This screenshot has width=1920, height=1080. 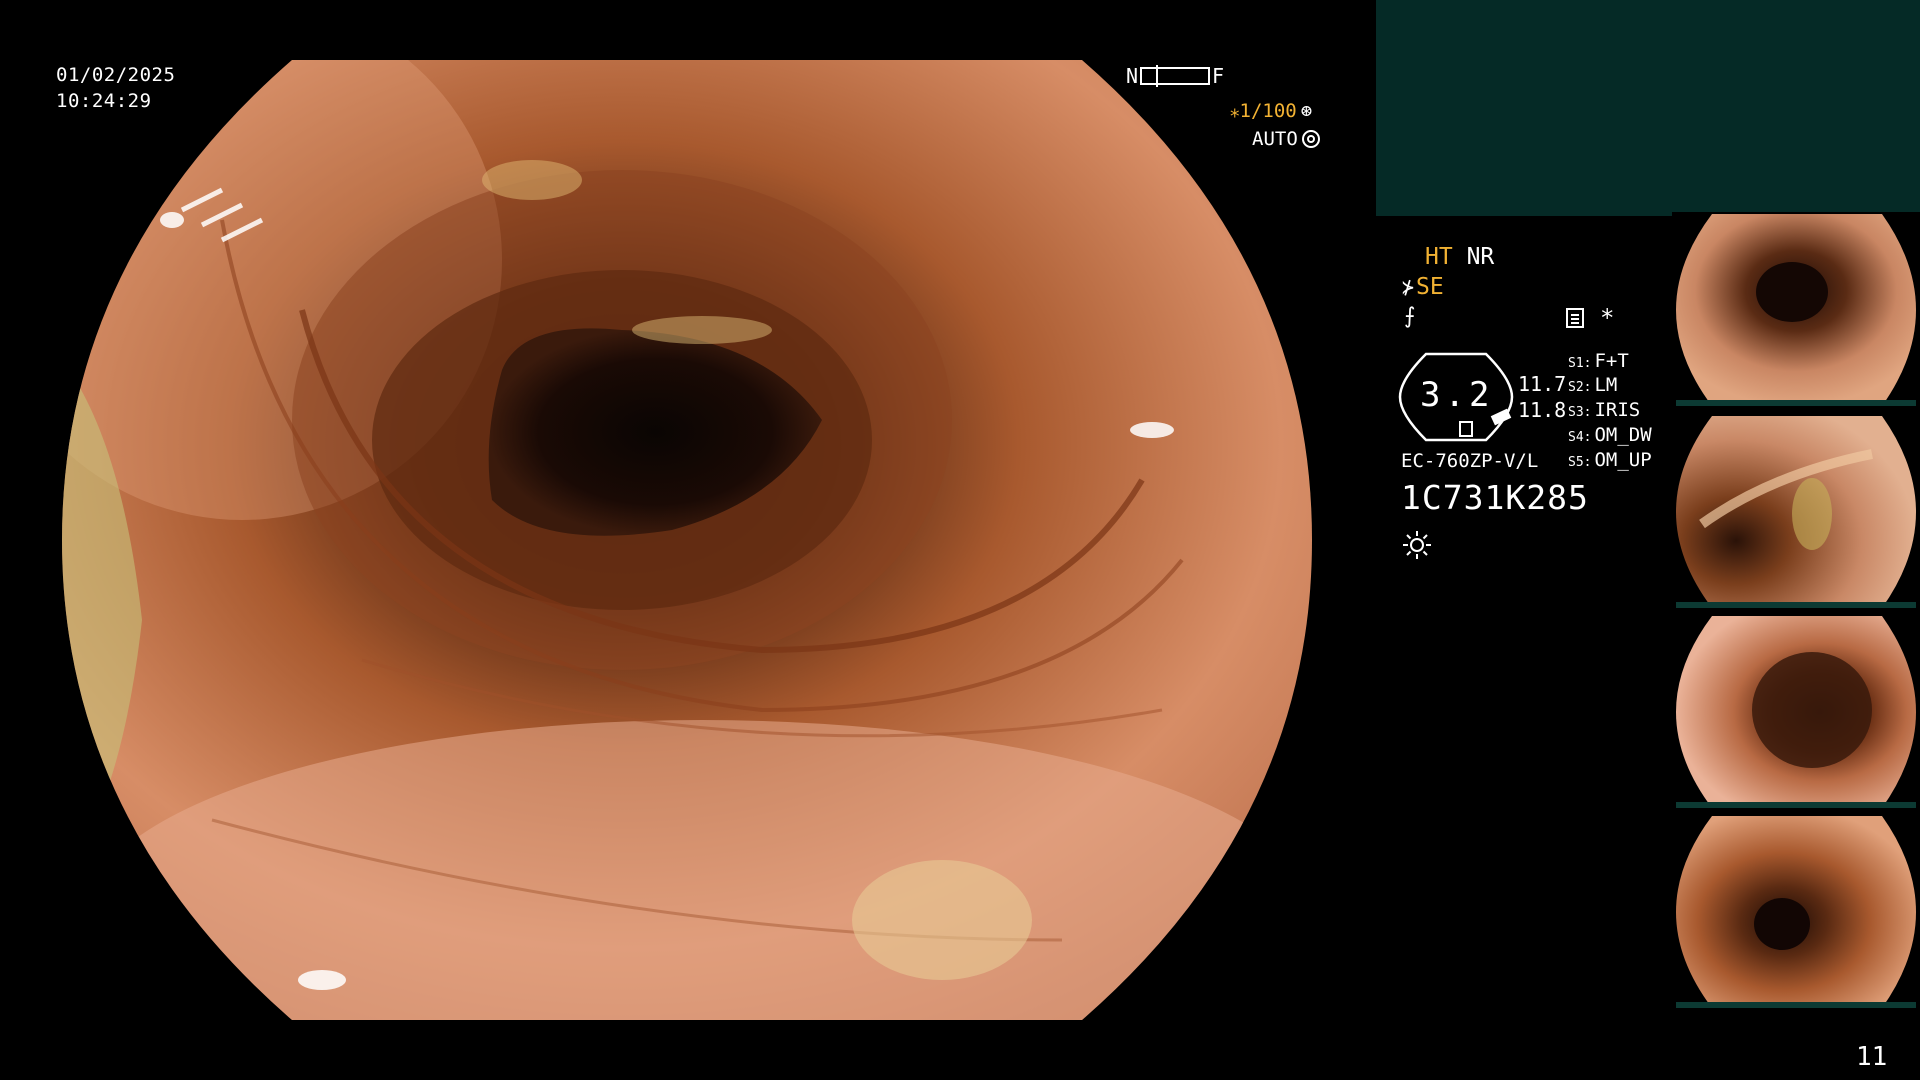 What do you see at coordinates (1310, 139) in the screenshot?
I see `ring-icon` at bounding box center [1310, 139].